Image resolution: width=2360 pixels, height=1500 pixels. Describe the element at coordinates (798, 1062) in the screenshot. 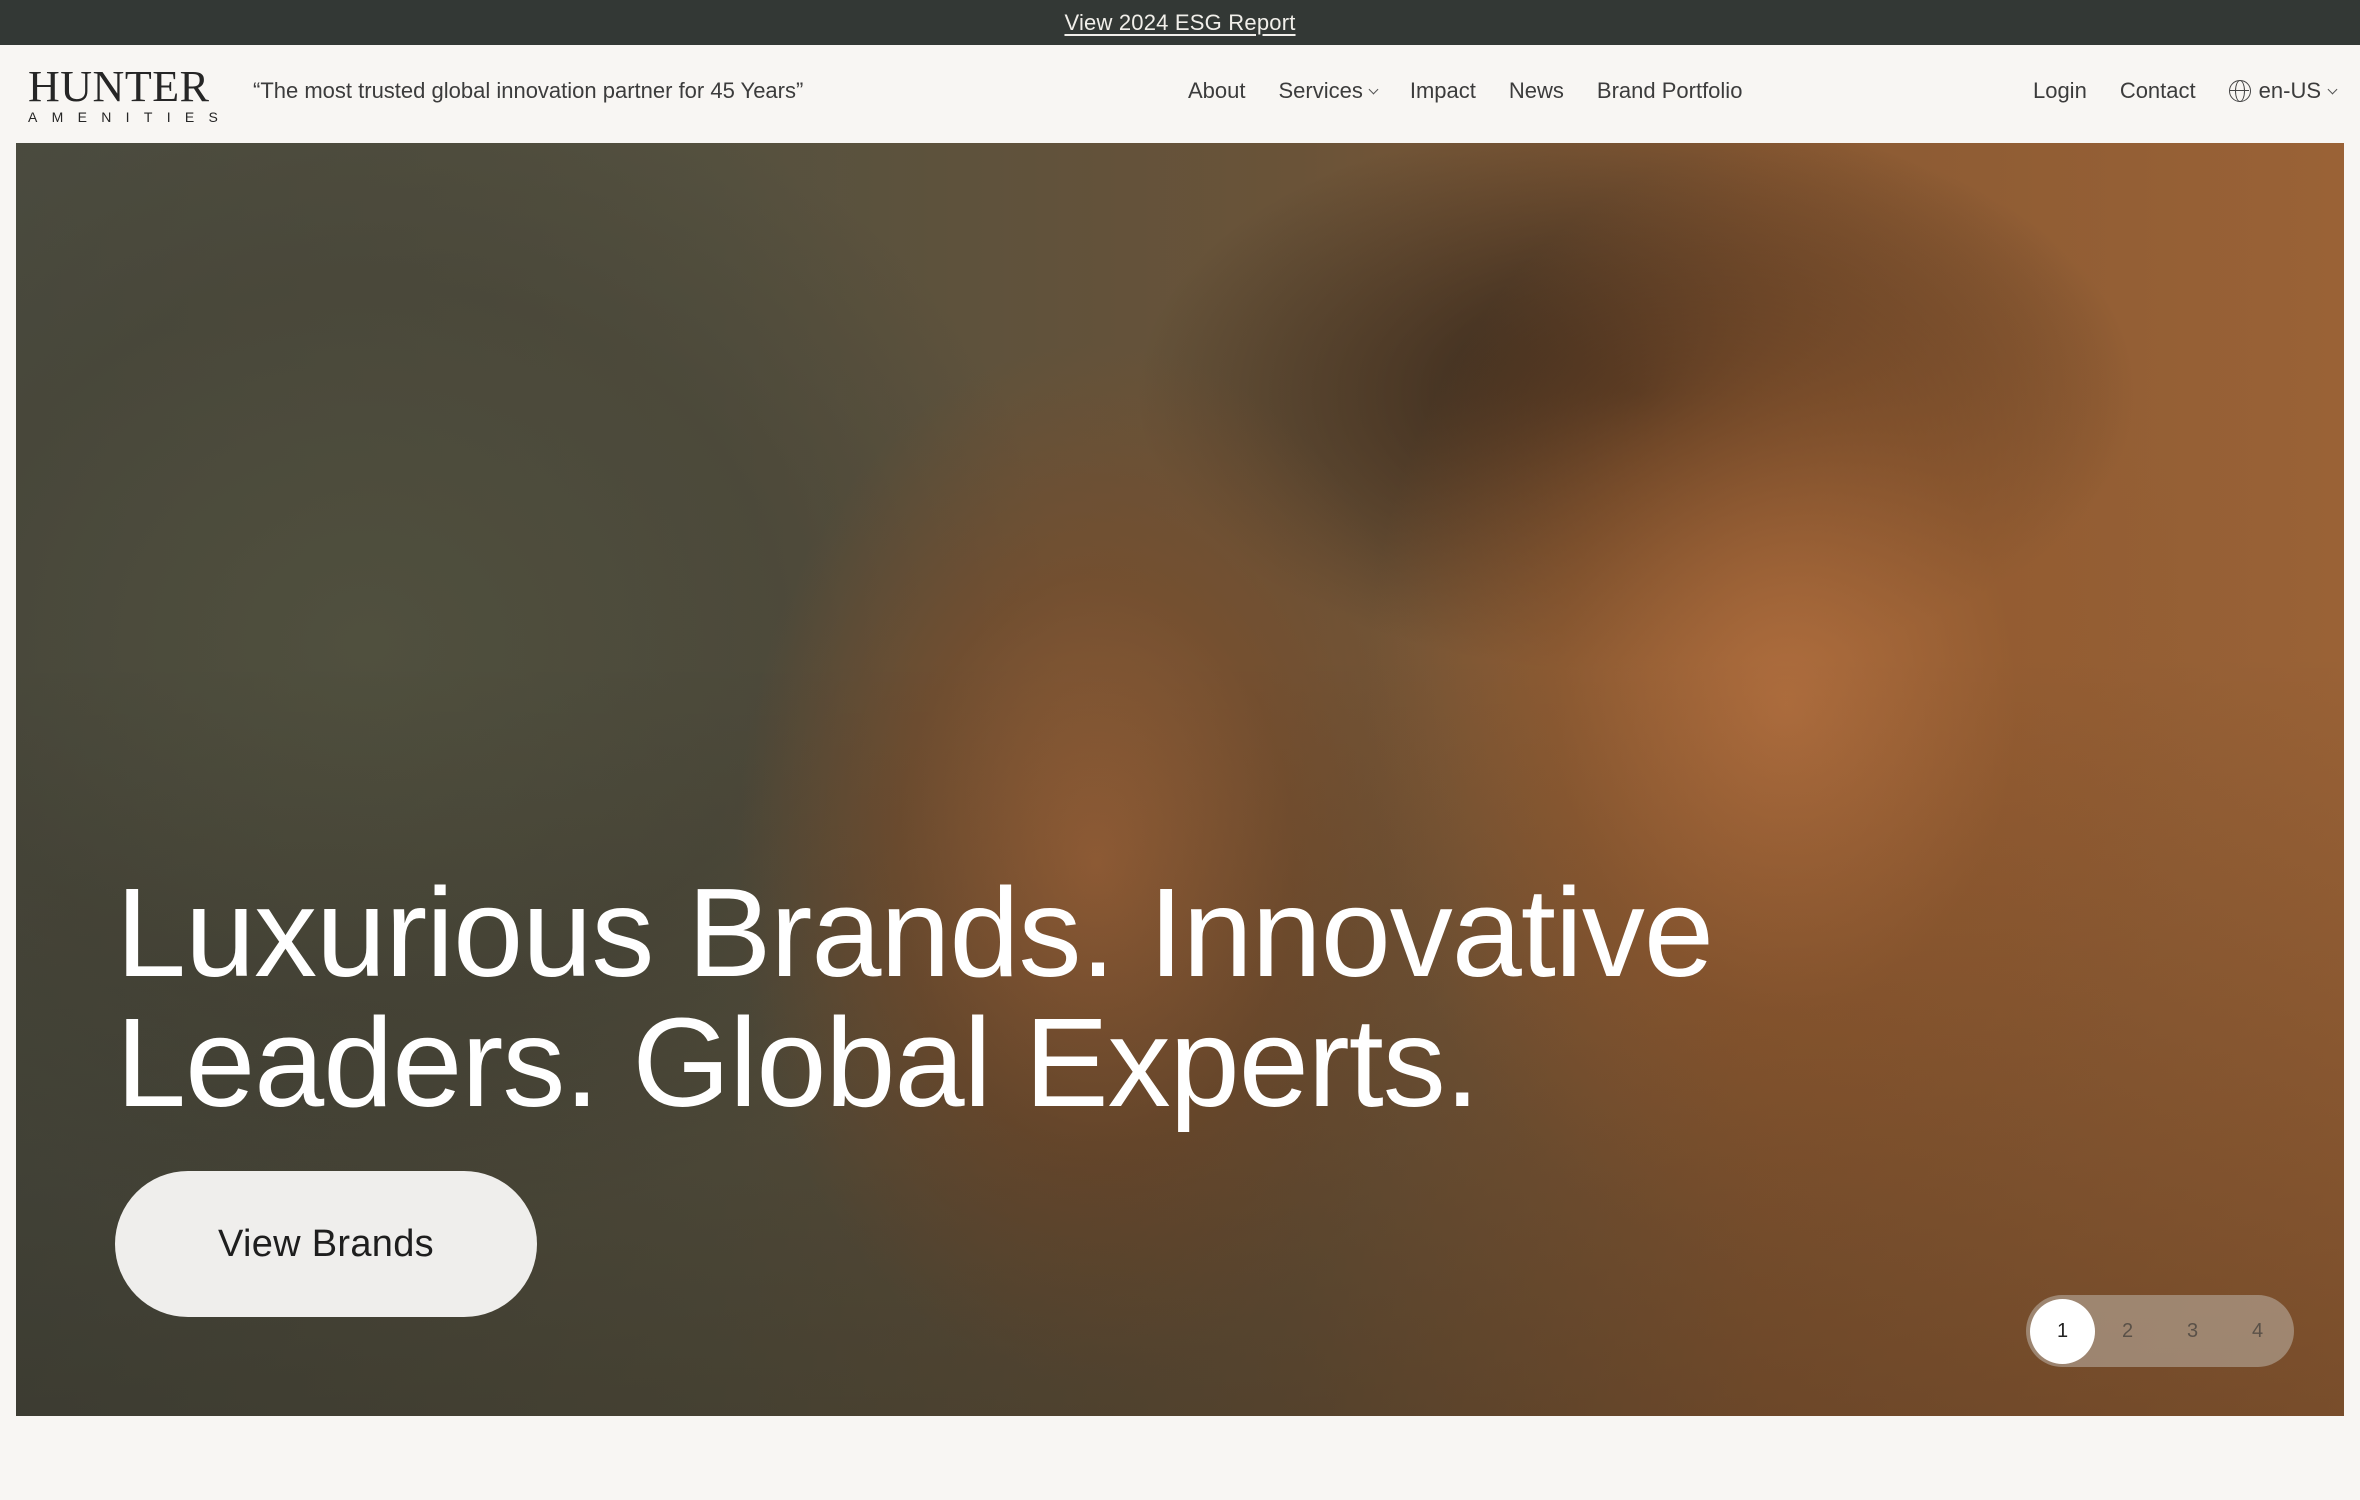

I see `hero-title-line-2: Leaders. Global Experts.` at that location.